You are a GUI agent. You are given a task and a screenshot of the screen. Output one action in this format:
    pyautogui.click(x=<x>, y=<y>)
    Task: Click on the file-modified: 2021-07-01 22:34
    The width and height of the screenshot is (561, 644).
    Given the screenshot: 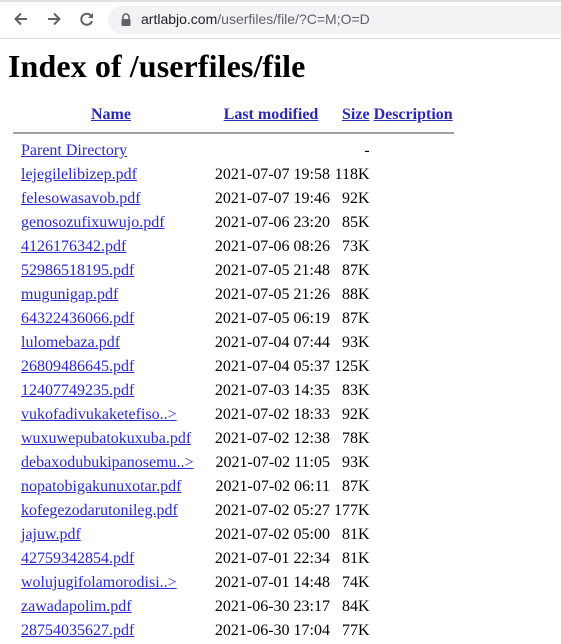 What is the action you would take?
    pyautogui.click(x=272, y=558)
    